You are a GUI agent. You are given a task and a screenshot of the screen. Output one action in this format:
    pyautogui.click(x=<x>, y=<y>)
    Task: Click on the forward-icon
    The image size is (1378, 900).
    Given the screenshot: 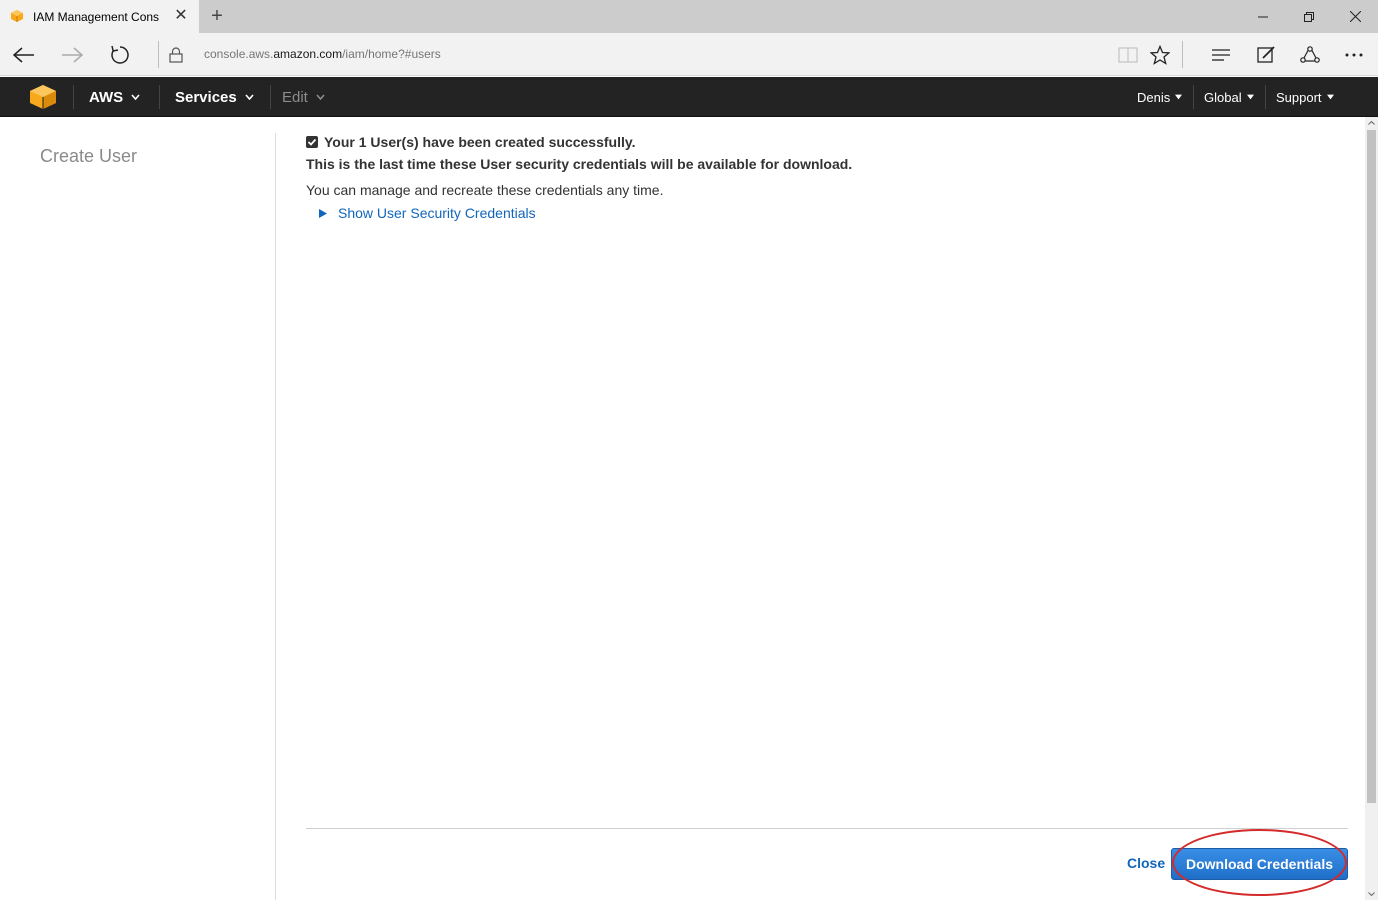 What is the action you would take?
    pyautogui.click(x=72, y=54)
    